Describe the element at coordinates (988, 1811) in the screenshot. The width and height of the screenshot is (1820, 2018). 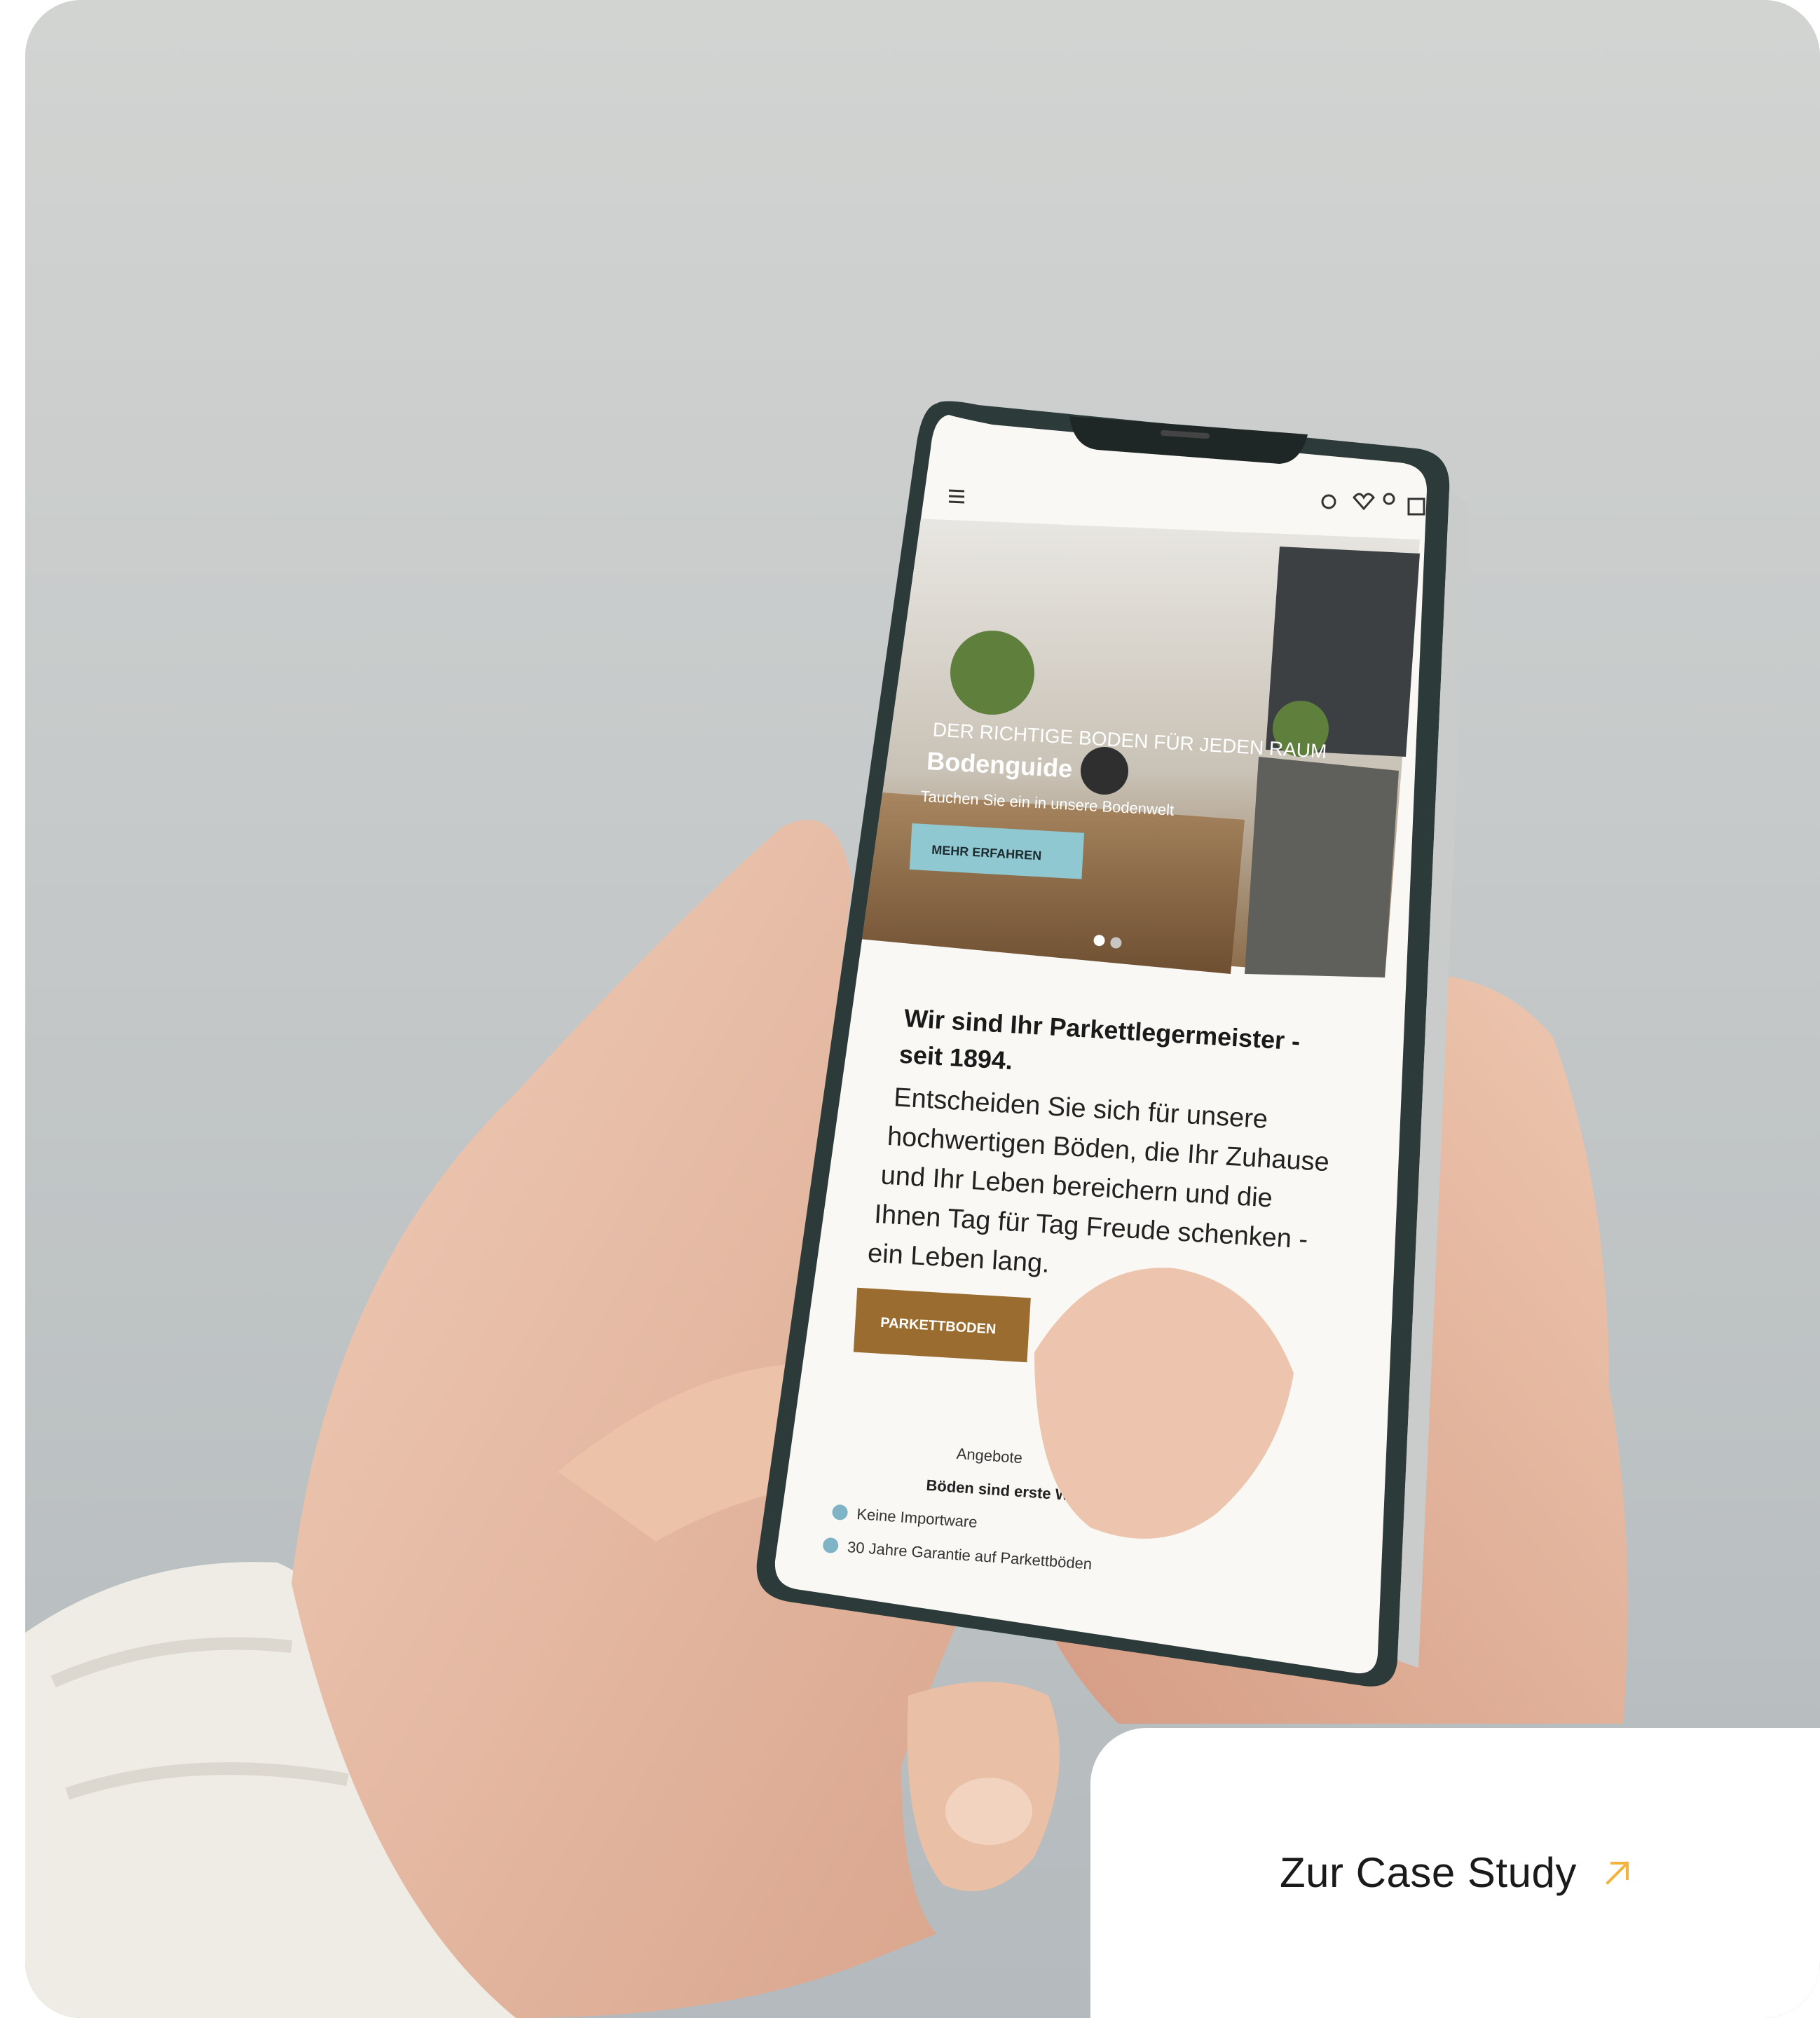
I see `fingernail` at that location.